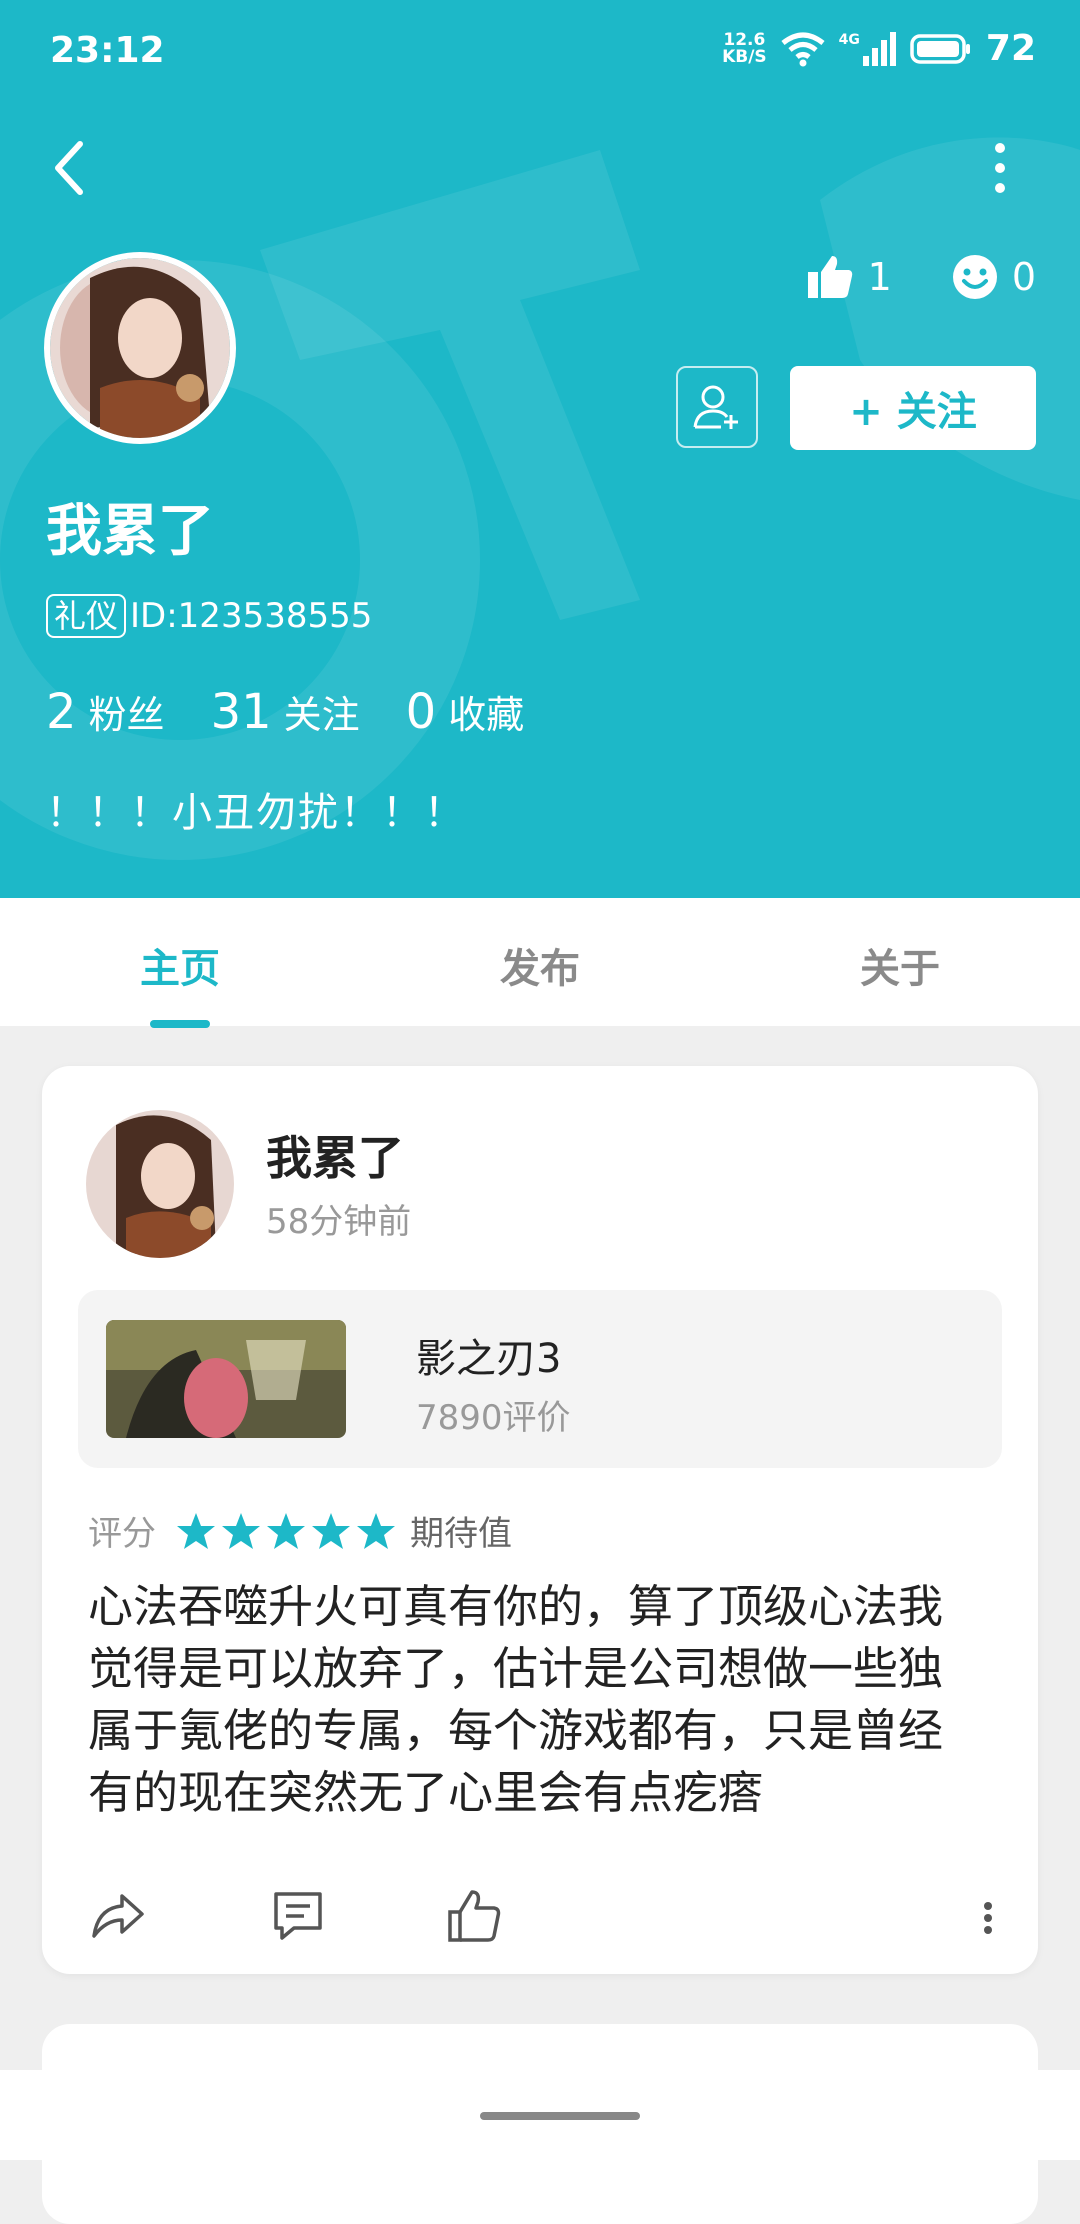 This screenshot has width=1080, height=2224. What do you see at coordinates (1000, 168) in the screenshot?
I see `more-options-button` at bounding box center [1000, 168].